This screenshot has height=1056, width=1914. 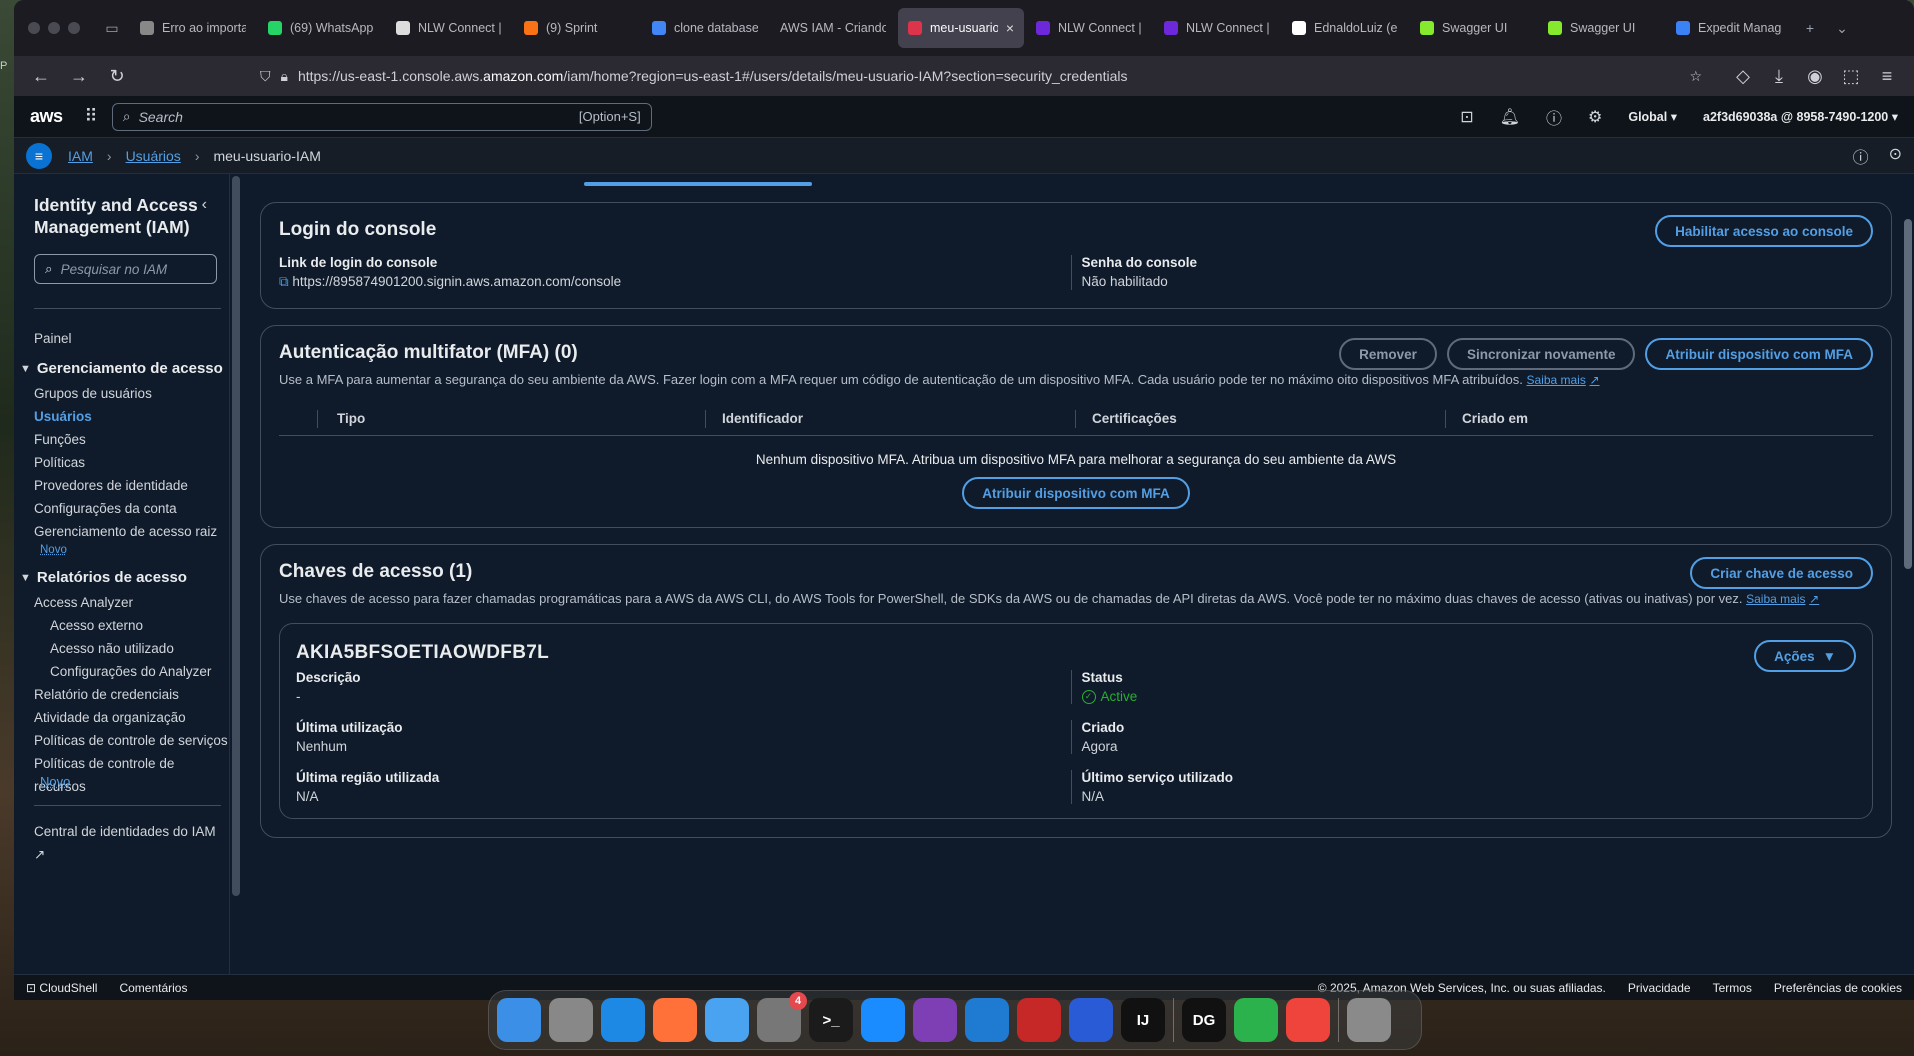 I want to click on sidebar-item-credential-report: Relatório de credenciais, so click(x=131, y=694).